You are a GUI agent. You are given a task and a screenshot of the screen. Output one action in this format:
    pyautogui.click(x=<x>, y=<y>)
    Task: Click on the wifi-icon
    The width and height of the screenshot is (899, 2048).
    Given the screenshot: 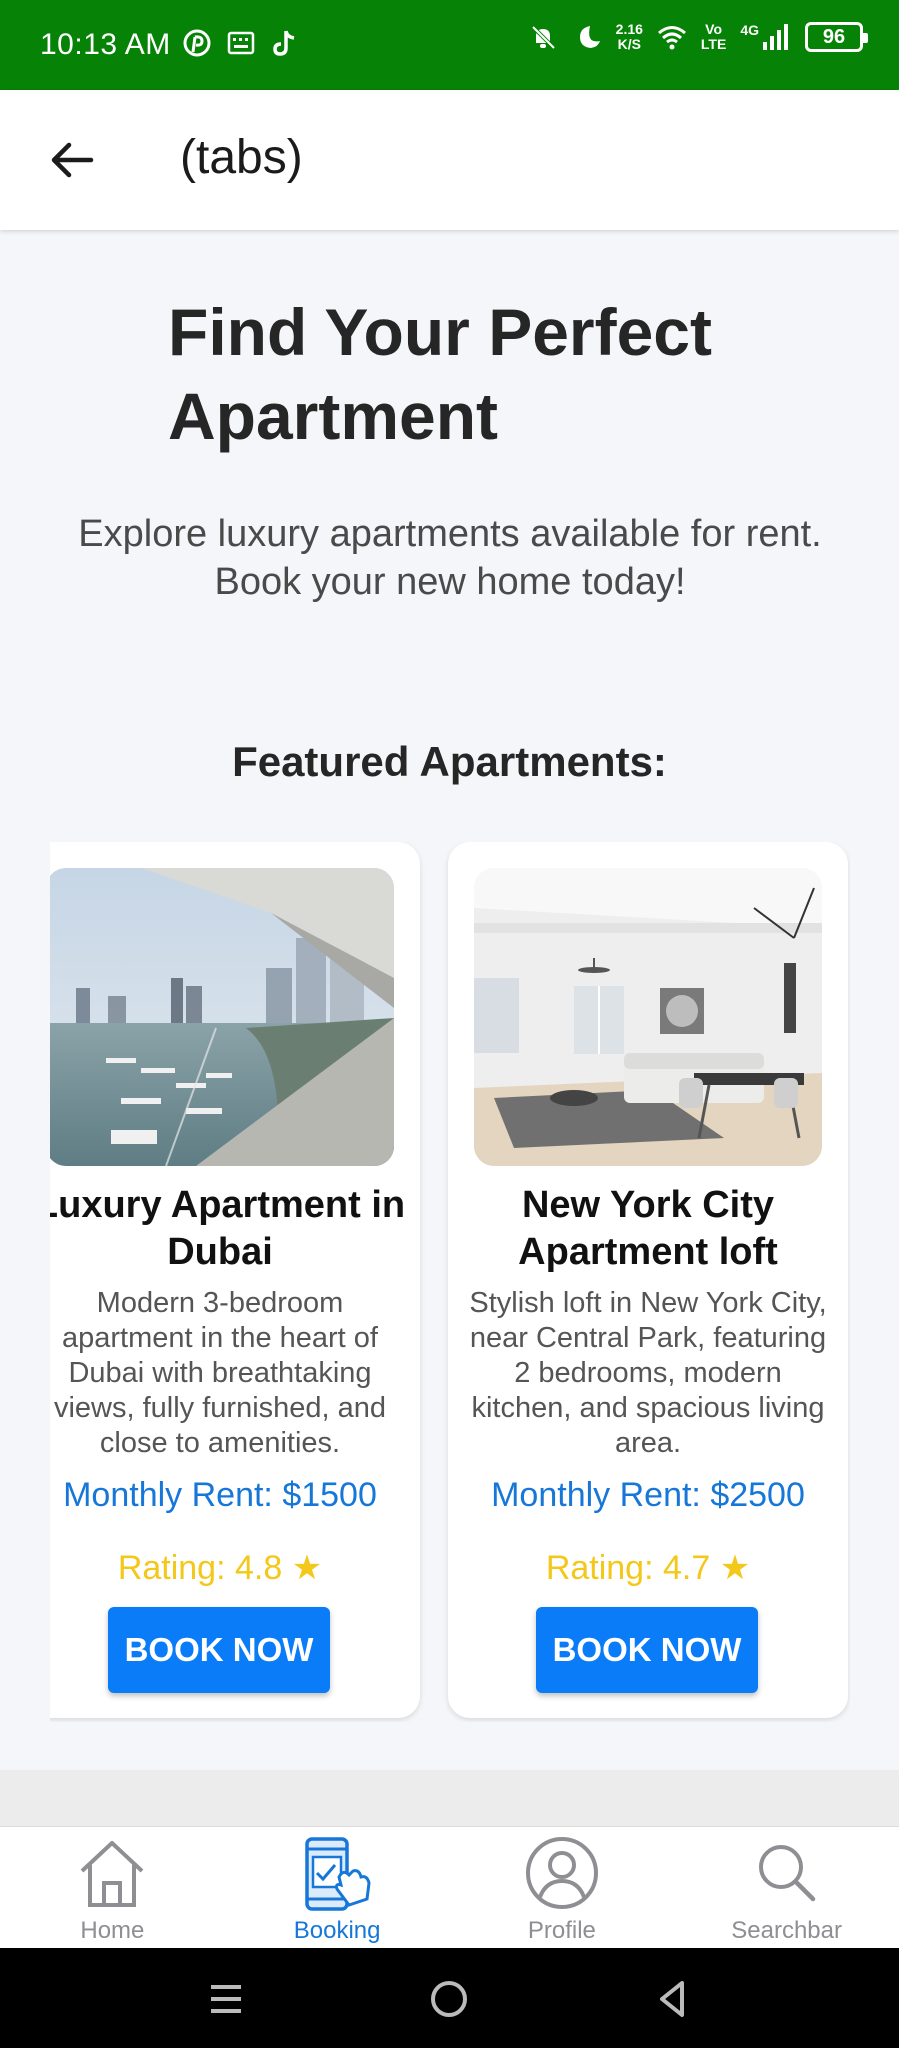 What is the action you would take?
    pyautogui.click(x=671, y=38)
    